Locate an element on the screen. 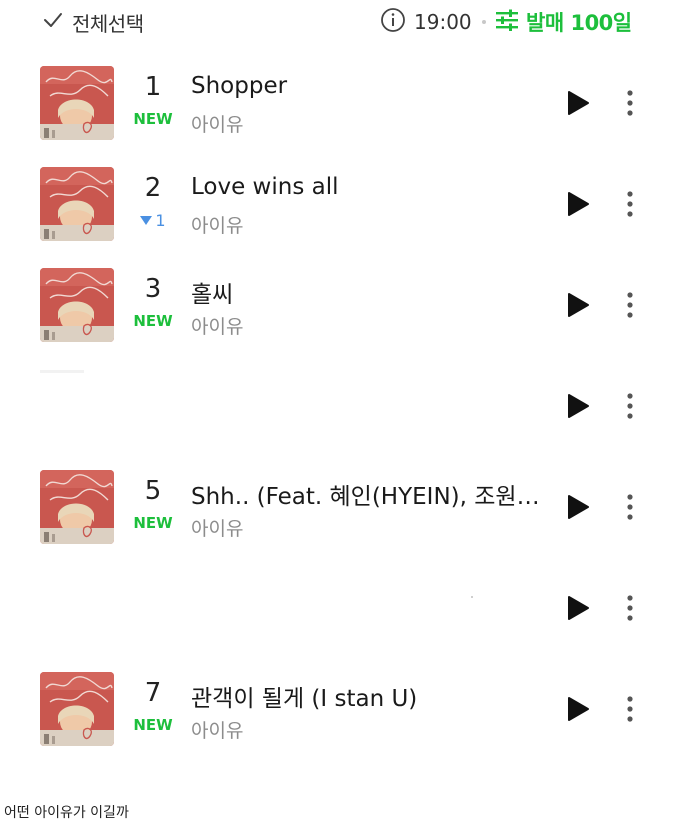 The image size is (673, 826). song-row: 3 NEW 홀씨 아이유 is located at coordinates (336, 298).